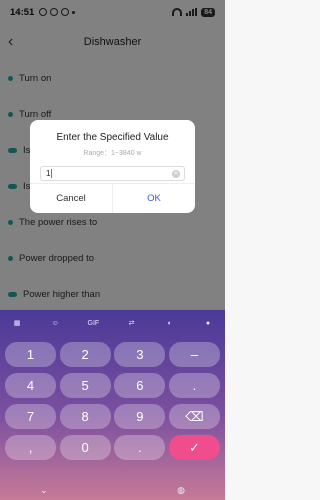 This screenshot has height=500, width=320. What do you see at coordinates (140, 385) in the screenshot?
I see `key-6: 6` at bounding box center [140, 385].